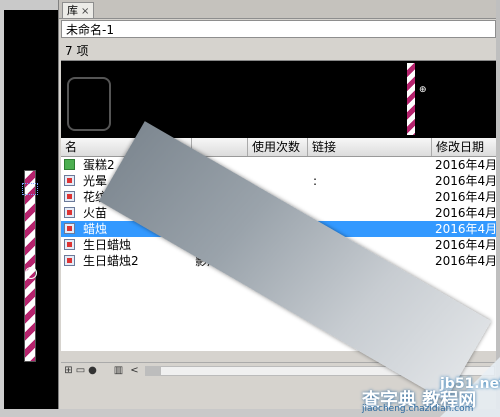 The width and height of the screenshot is (500, 417). Describe the element at coordinates (279, 9) in the screenshot. I see `panel-tab-bar: 库 ×` at that location.